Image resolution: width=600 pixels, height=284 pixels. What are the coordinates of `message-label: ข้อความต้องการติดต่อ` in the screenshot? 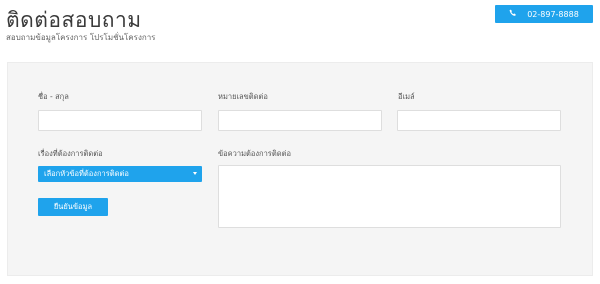 It's located at (254, 153).